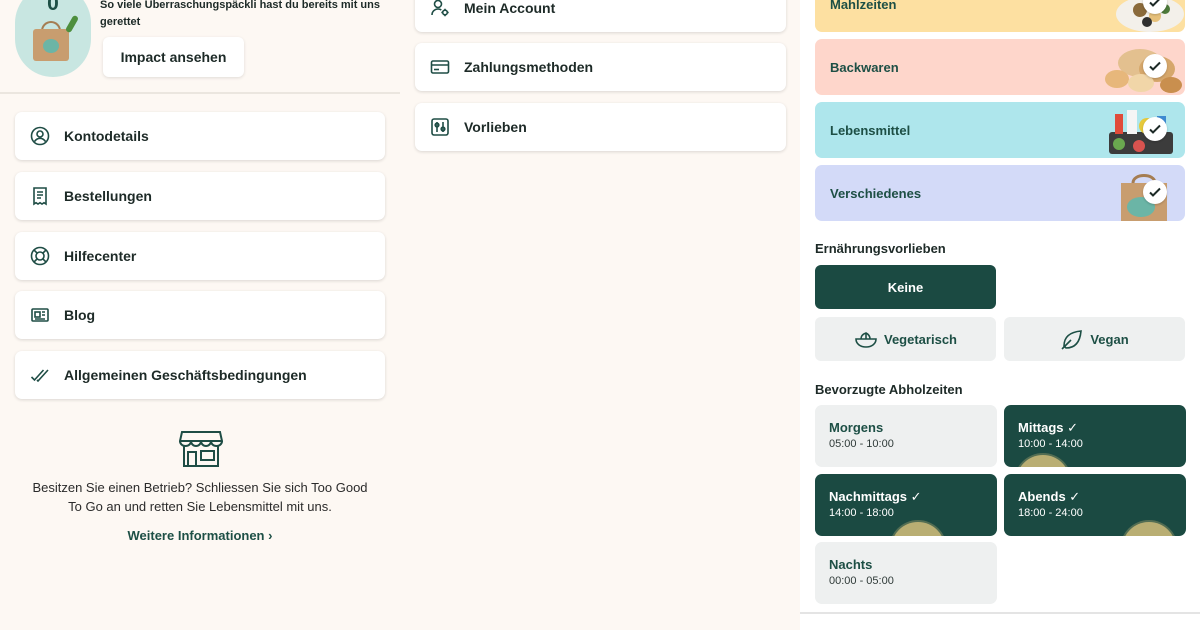  I want to click on menu-item-kontodetails: Kontodetails, so click(200, 136).